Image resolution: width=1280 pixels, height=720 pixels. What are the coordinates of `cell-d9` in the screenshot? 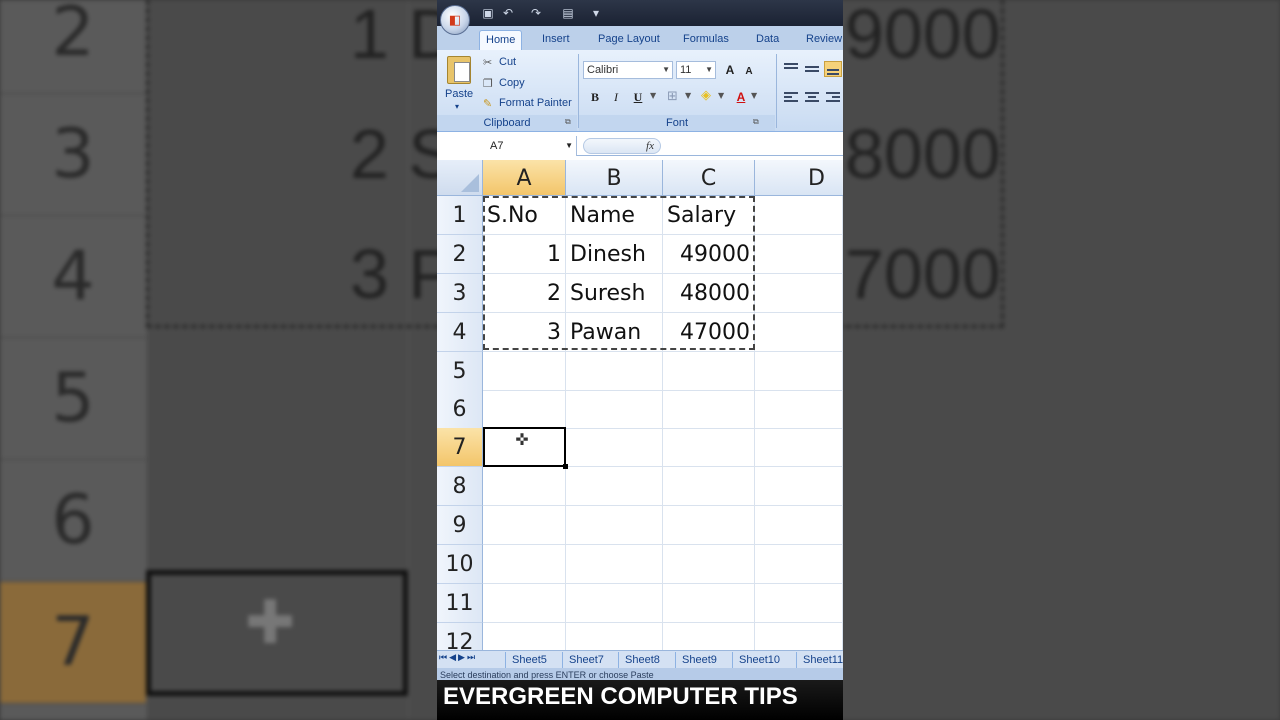 It's located at (799, 525).